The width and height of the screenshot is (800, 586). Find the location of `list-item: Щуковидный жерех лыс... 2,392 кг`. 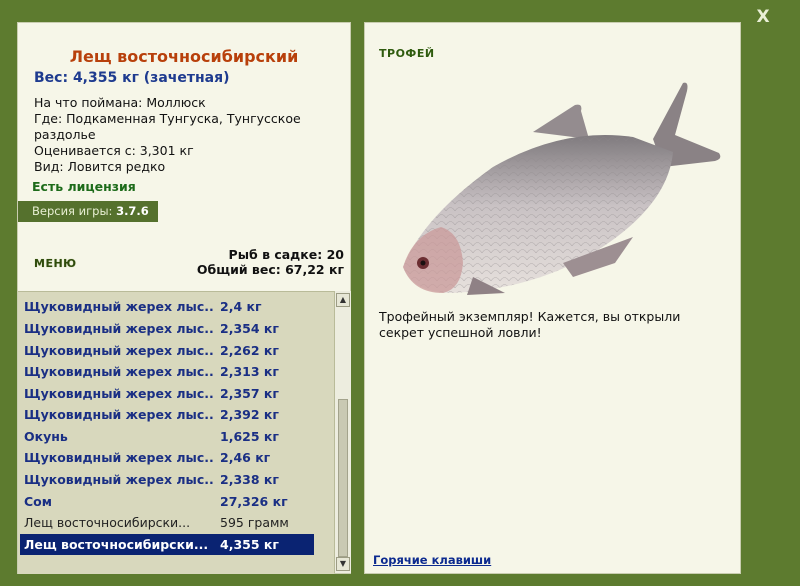

list-item: Щуковидный жерех лыс... 2,392 кг is located at coordinates (167, 414).